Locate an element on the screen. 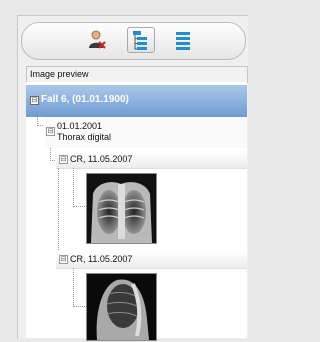  xray-thumbnail-frontal is located at coordinates (121, 208).